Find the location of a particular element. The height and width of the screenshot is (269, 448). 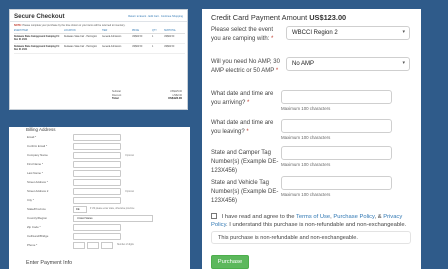

form-row-country: Country/Region United States is located at coordinates (107, 218).